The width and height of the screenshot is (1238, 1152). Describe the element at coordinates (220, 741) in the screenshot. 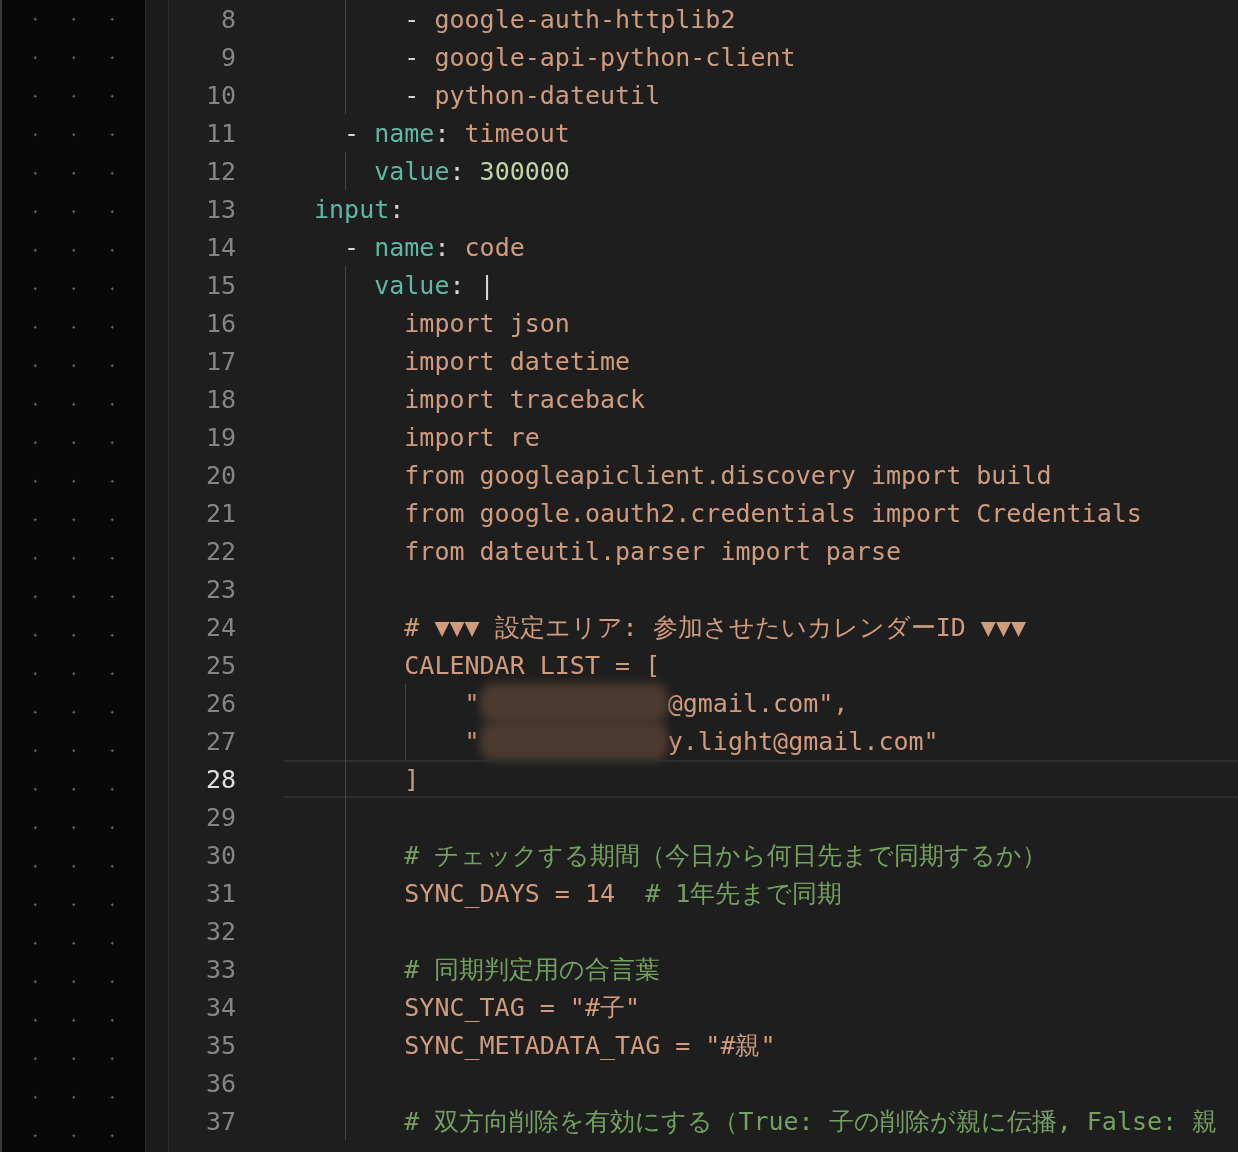

I see `line-number: 27` at that location.